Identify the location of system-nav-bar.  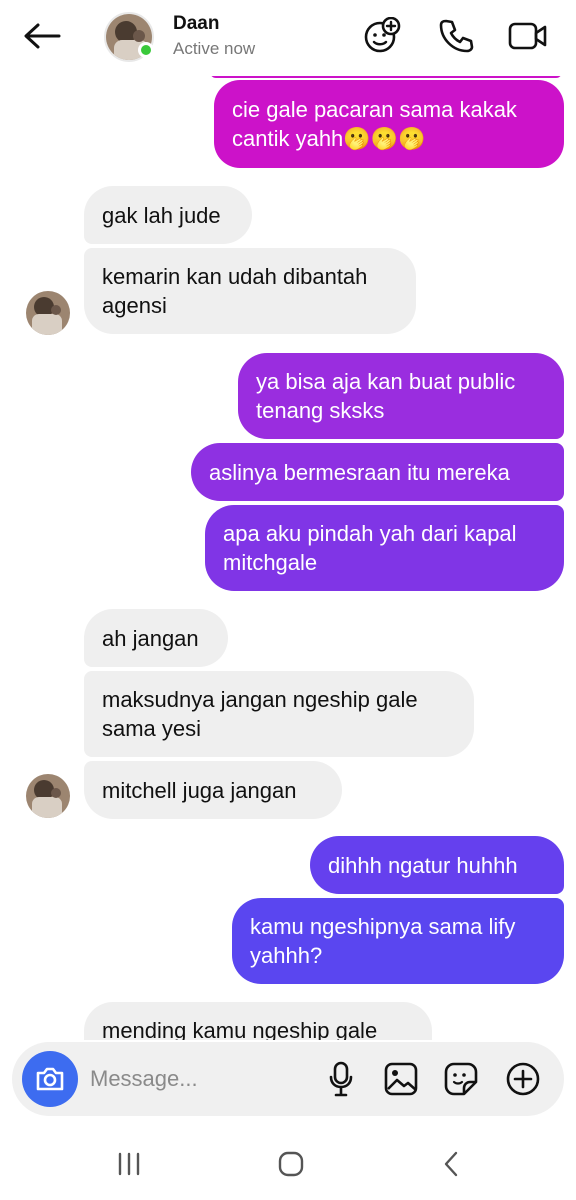
(288, 1165).